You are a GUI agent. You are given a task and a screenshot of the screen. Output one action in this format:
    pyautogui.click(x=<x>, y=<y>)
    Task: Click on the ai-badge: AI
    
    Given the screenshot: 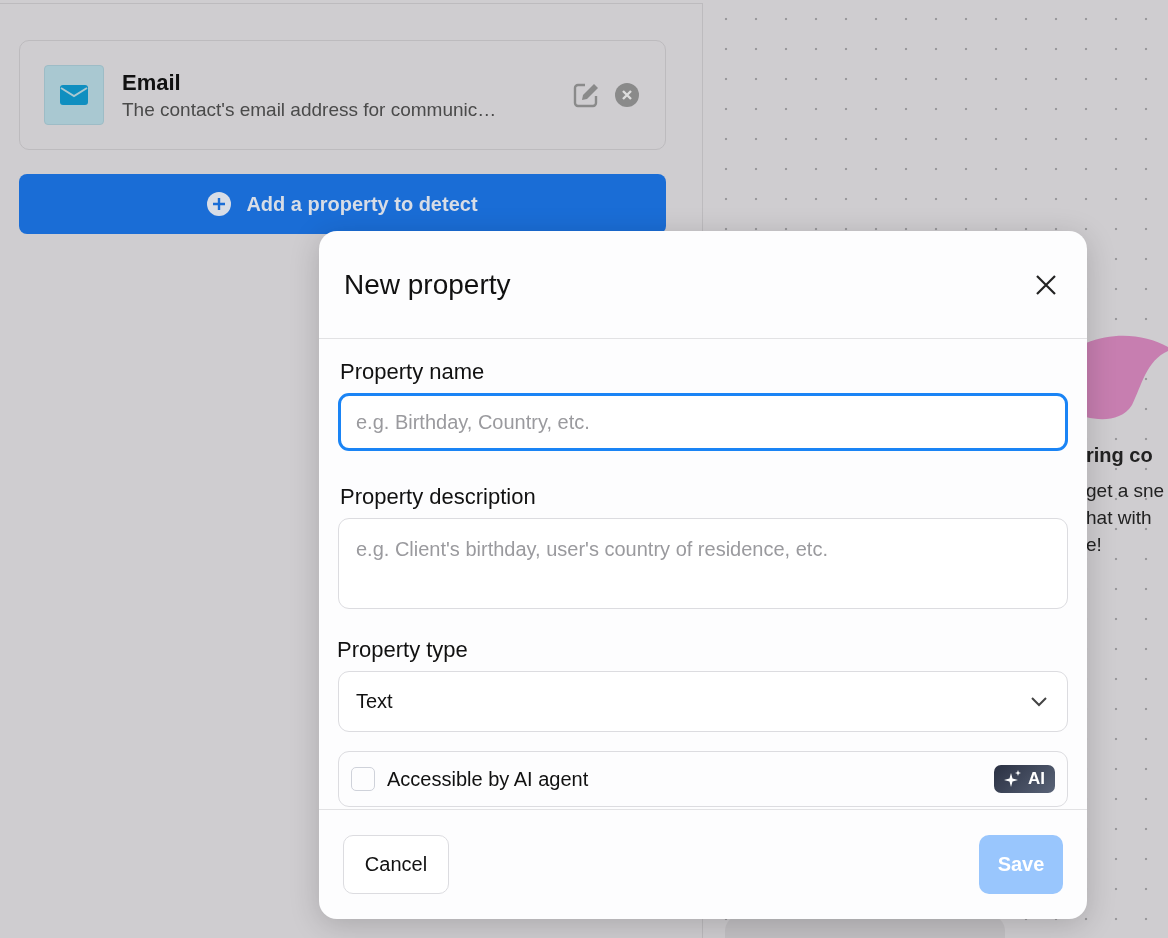 What is the action you would take?
    pyautogui.click(x=1024, y=779)
    